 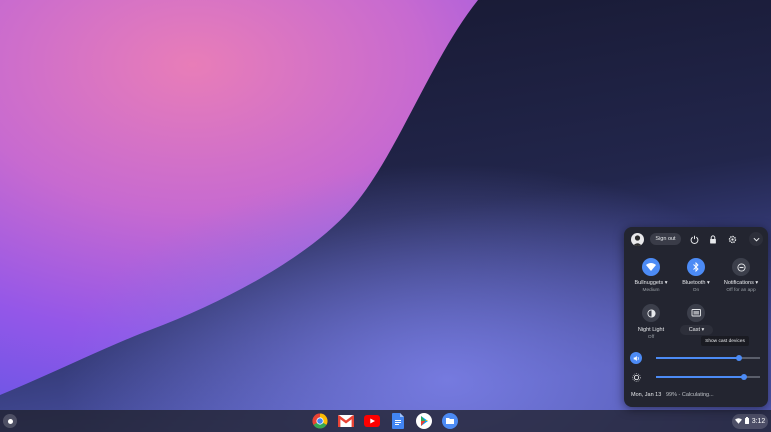 I want to click on notifications-status: Off for an app, so click(x=741, y=290).